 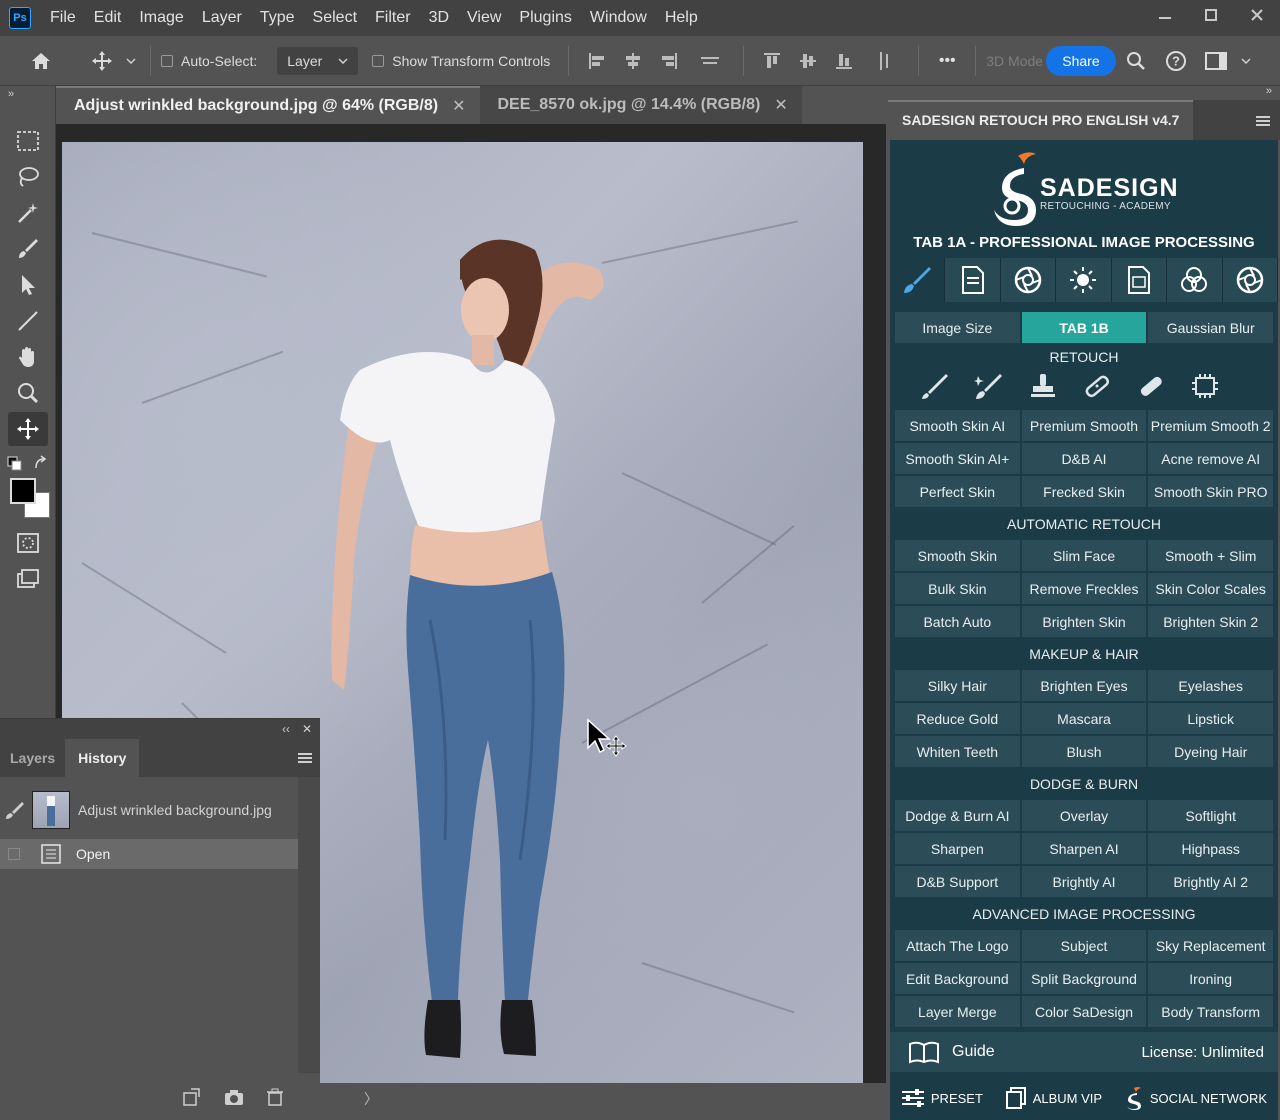 I want to click on camera-icon, so click(x=234, y=1097).